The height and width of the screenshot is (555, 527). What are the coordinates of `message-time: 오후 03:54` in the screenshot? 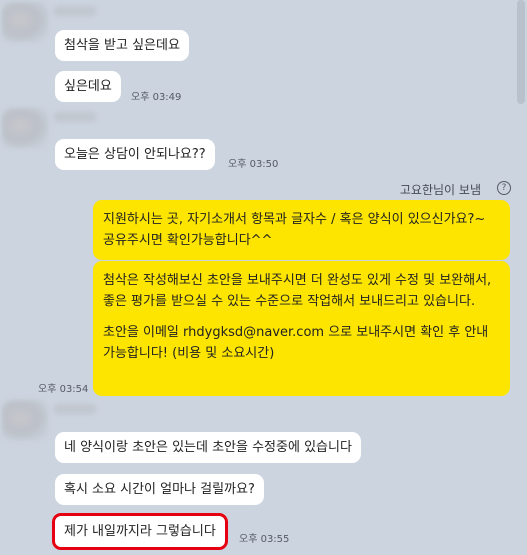 It's located at (63, 389).